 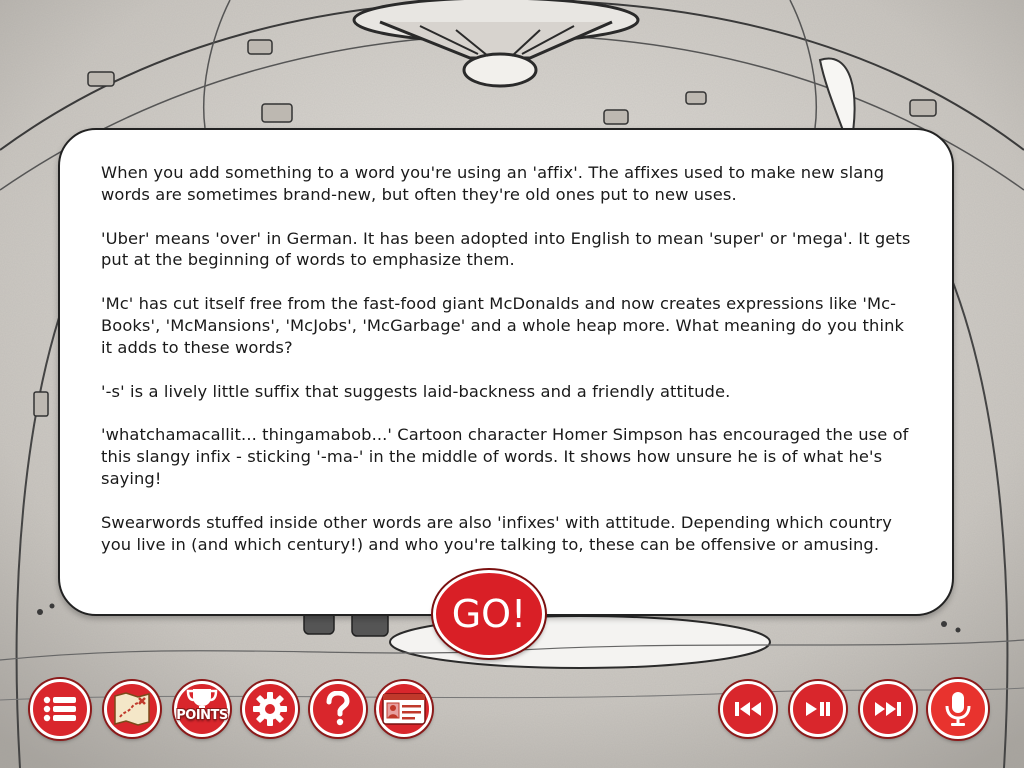 I want to click on skip-back-icon, so click(x=748, y=709).